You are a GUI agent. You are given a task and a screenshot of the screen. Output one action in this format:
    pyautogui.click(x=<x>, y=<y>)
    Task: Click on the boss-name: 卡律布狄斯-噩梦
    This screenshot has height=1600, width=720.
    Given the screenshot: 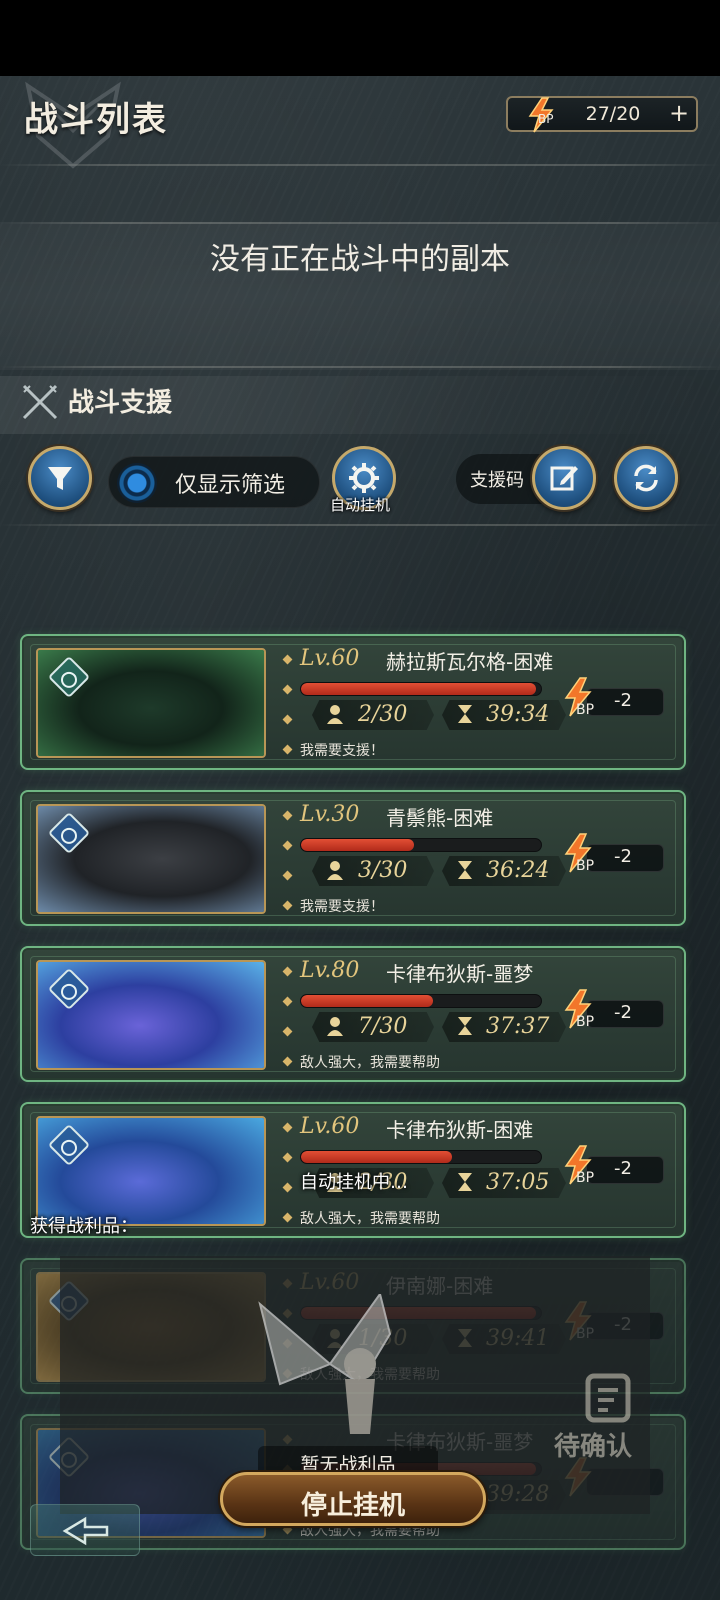 What is the action you would take?
    pyautogui.click(x=460, y=974)
    